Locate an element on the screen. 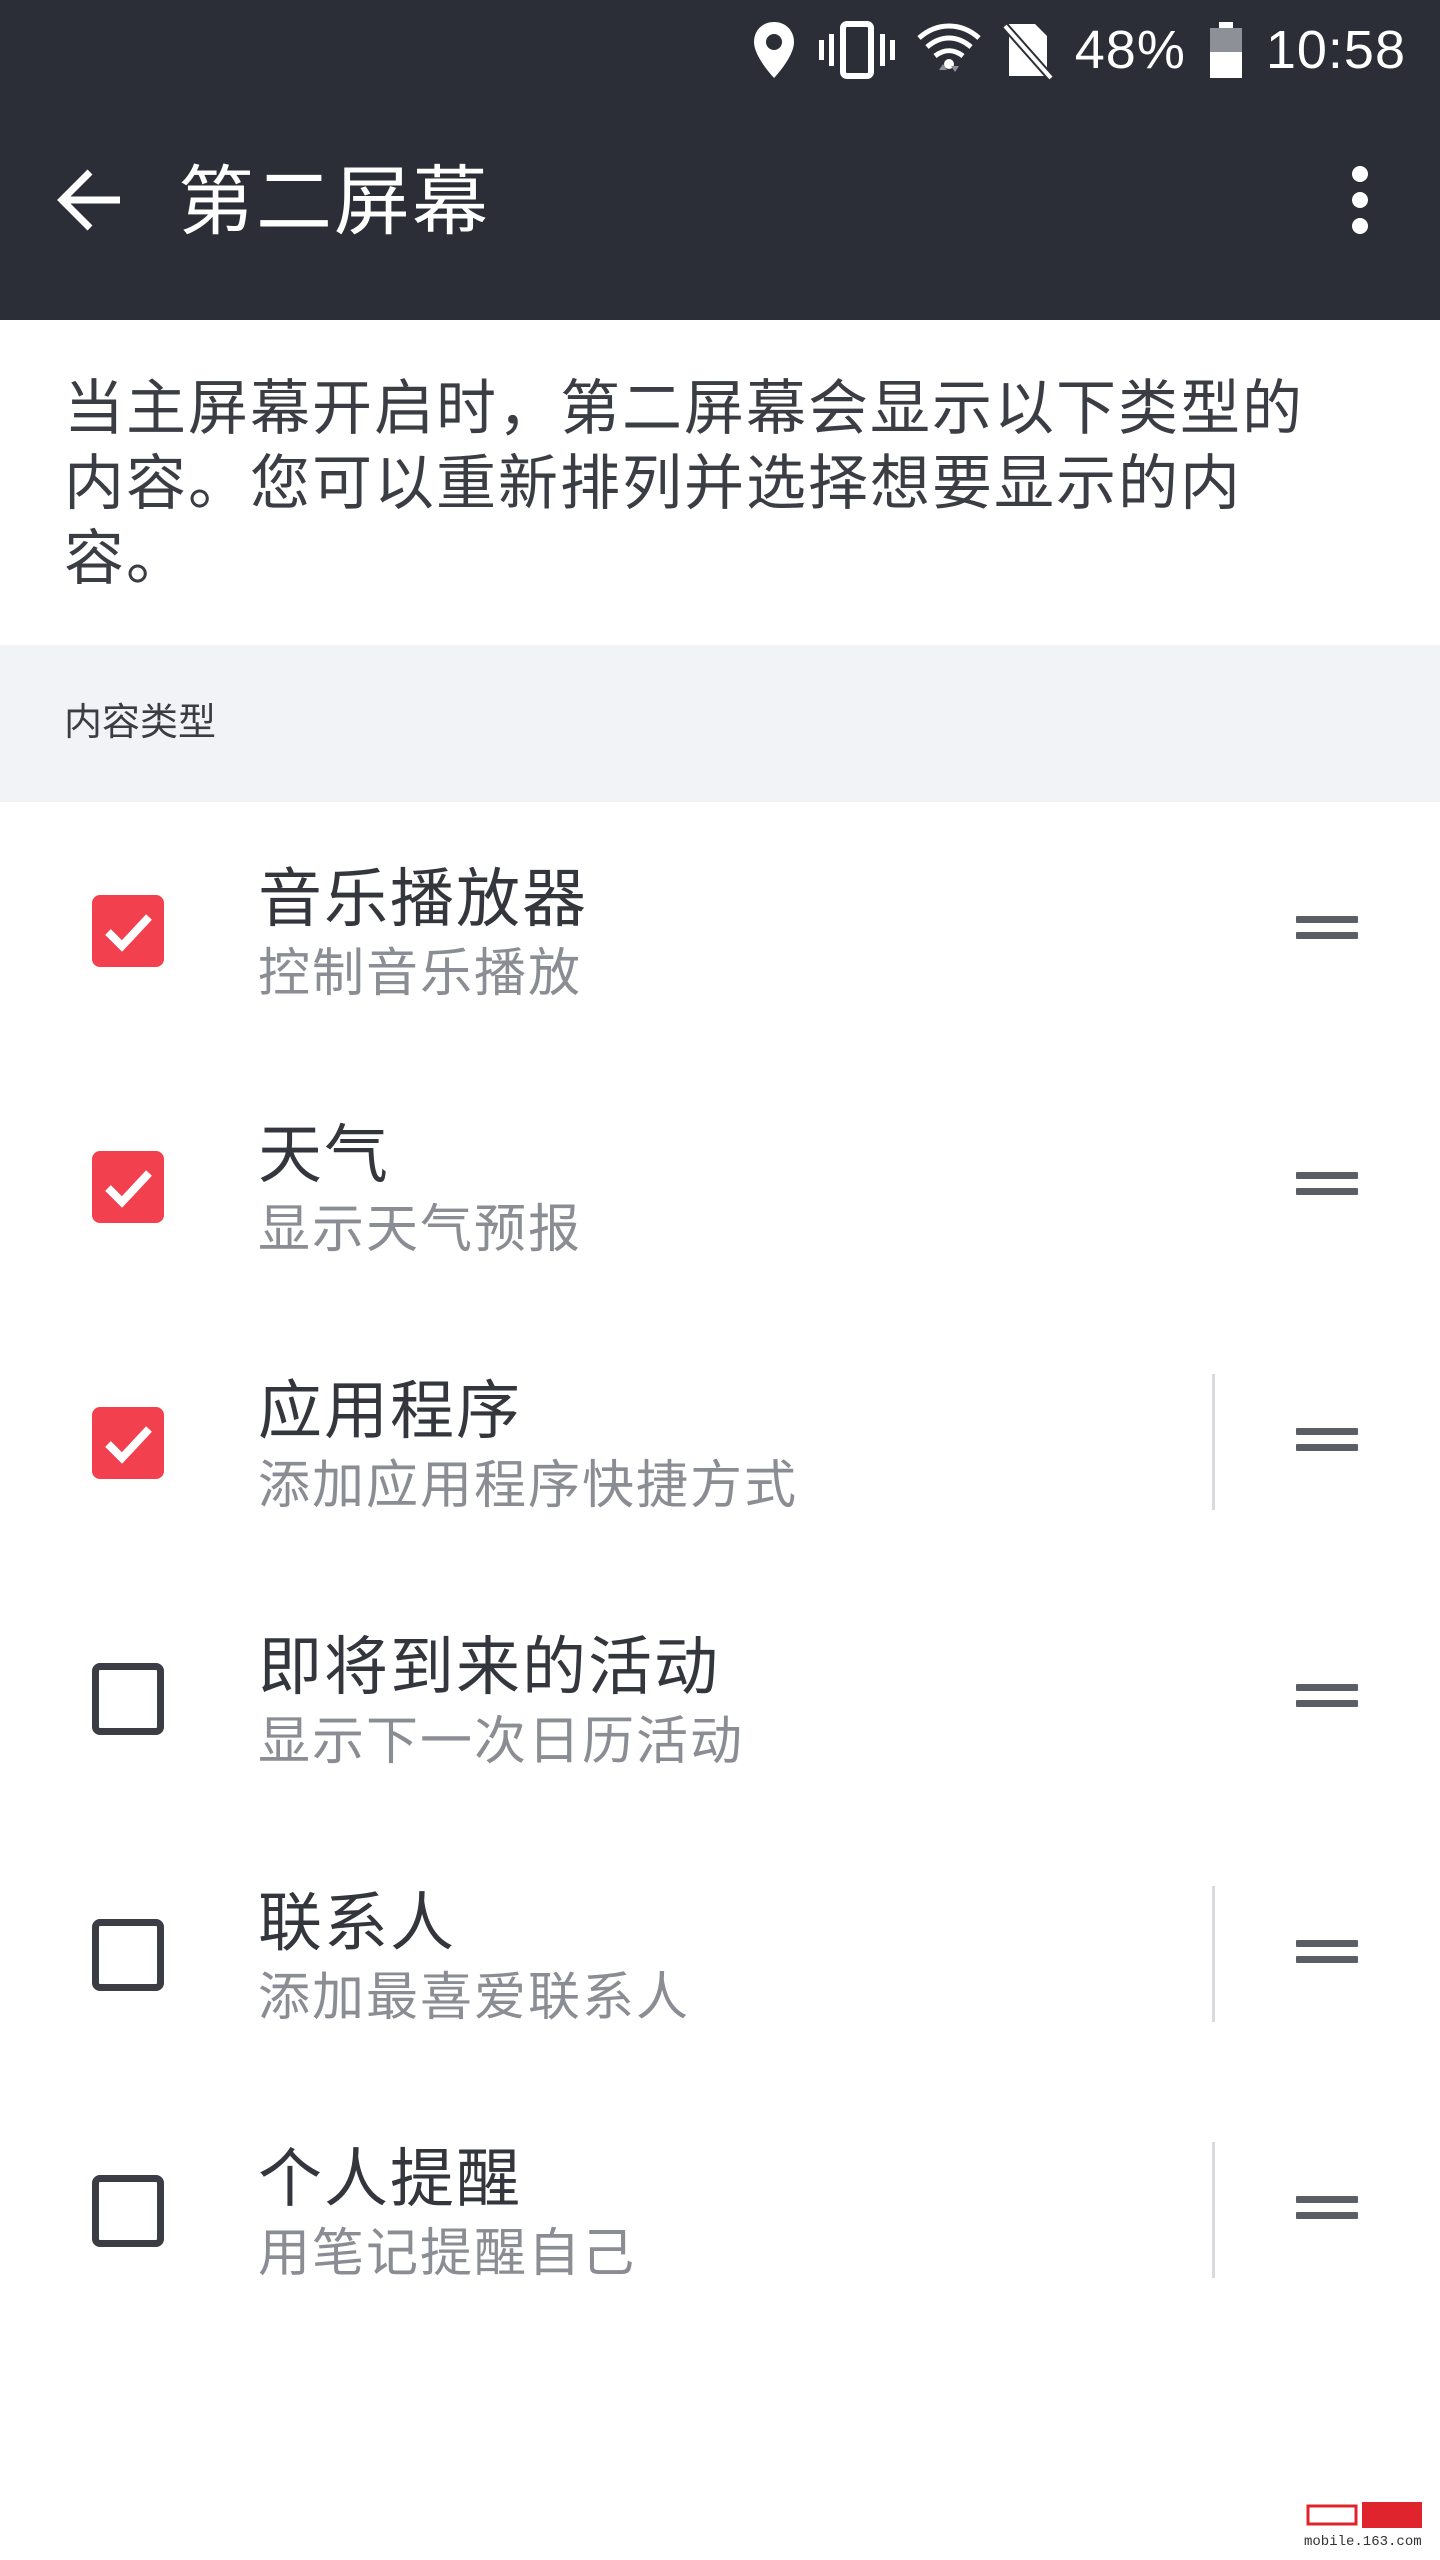  item-title: 个人提醒 is located at coordinates (390, 2180).